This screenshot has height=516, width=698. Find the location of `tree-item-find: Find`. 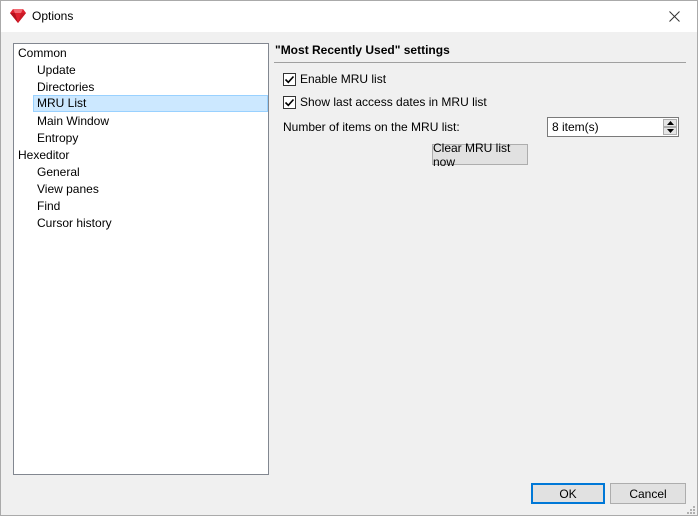

tree-item-find: Find is located at coordinates (48, 206).